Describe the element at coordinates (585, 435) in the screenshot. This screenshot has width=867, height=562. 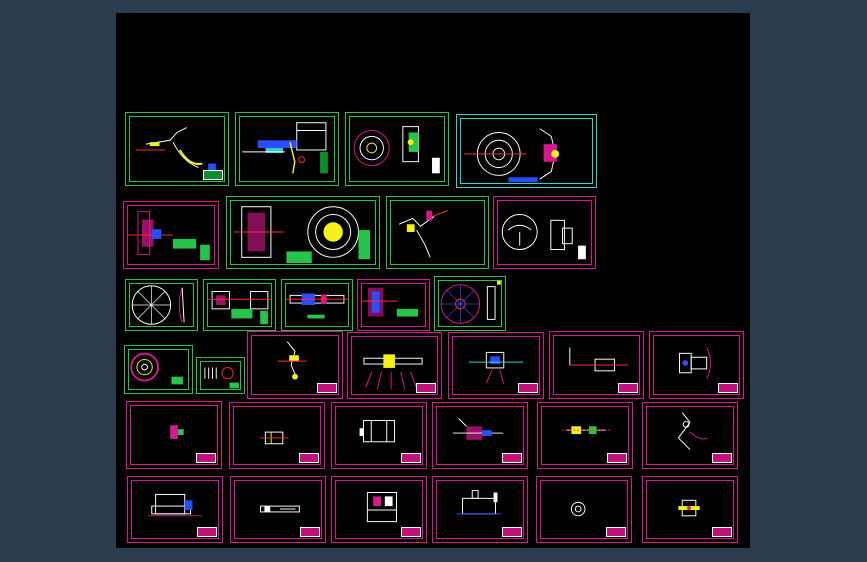
I see `drawing-sheet-push-rod` at that location.